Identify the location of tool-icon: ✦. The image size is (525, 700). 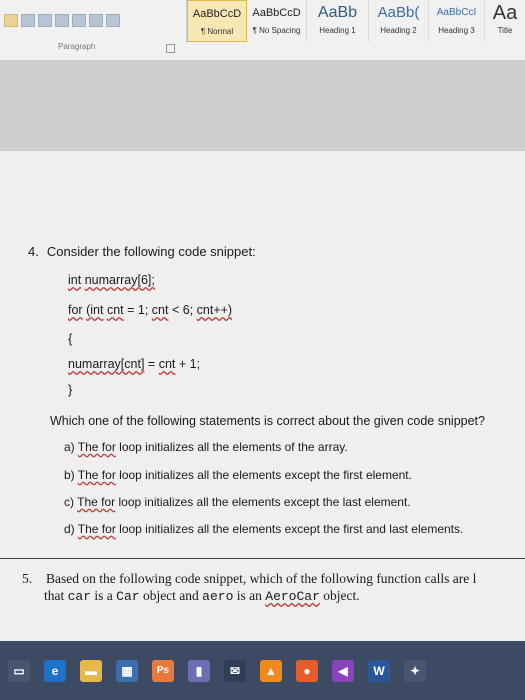
(415, 670).